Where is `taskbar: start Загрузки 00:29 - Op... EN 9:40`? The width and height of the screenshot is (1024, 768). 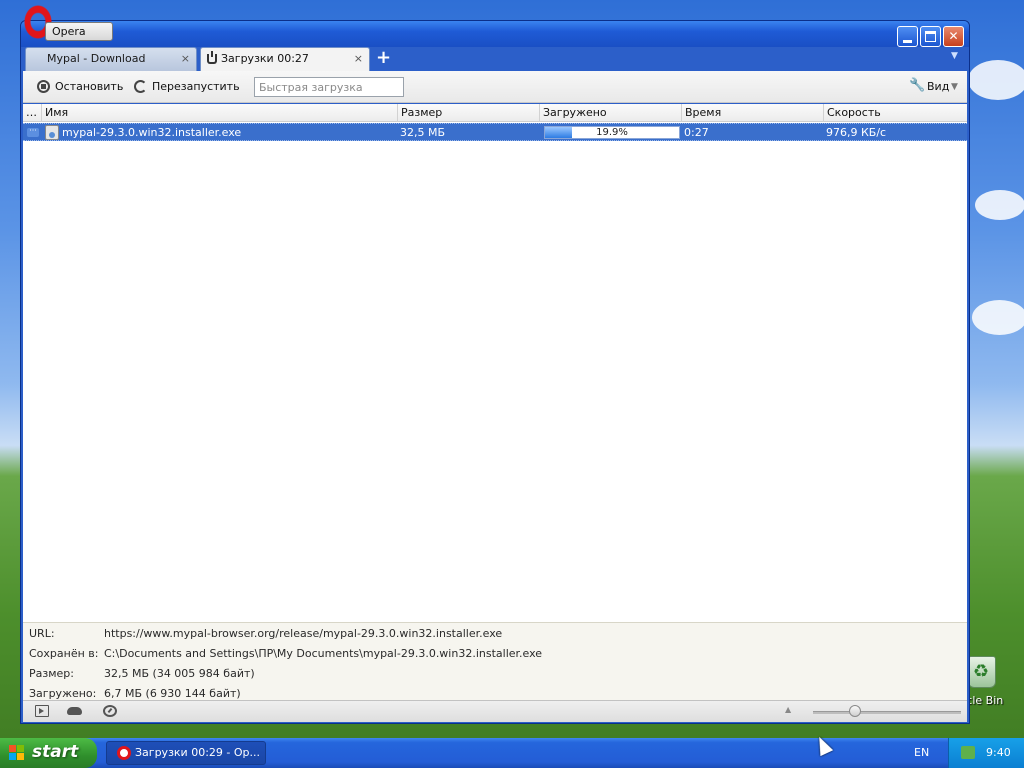
taskbar: start Загрузки 00:29 - Op... EN 9:40 is located at coordinates (512, 753).